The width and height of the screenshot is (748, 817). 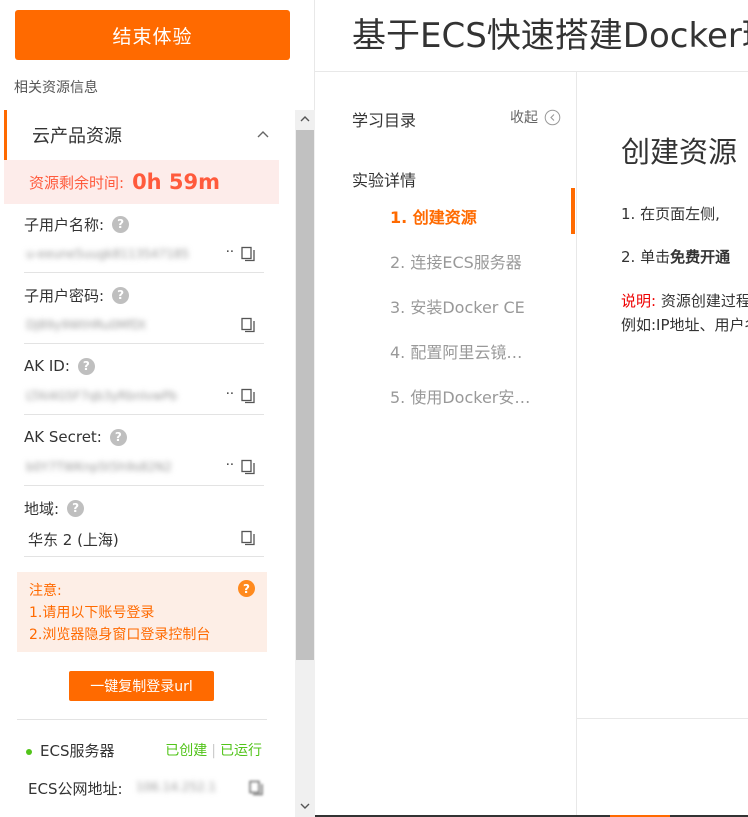 I want to click on status-created: 已创建, so click(x=186, y=751).